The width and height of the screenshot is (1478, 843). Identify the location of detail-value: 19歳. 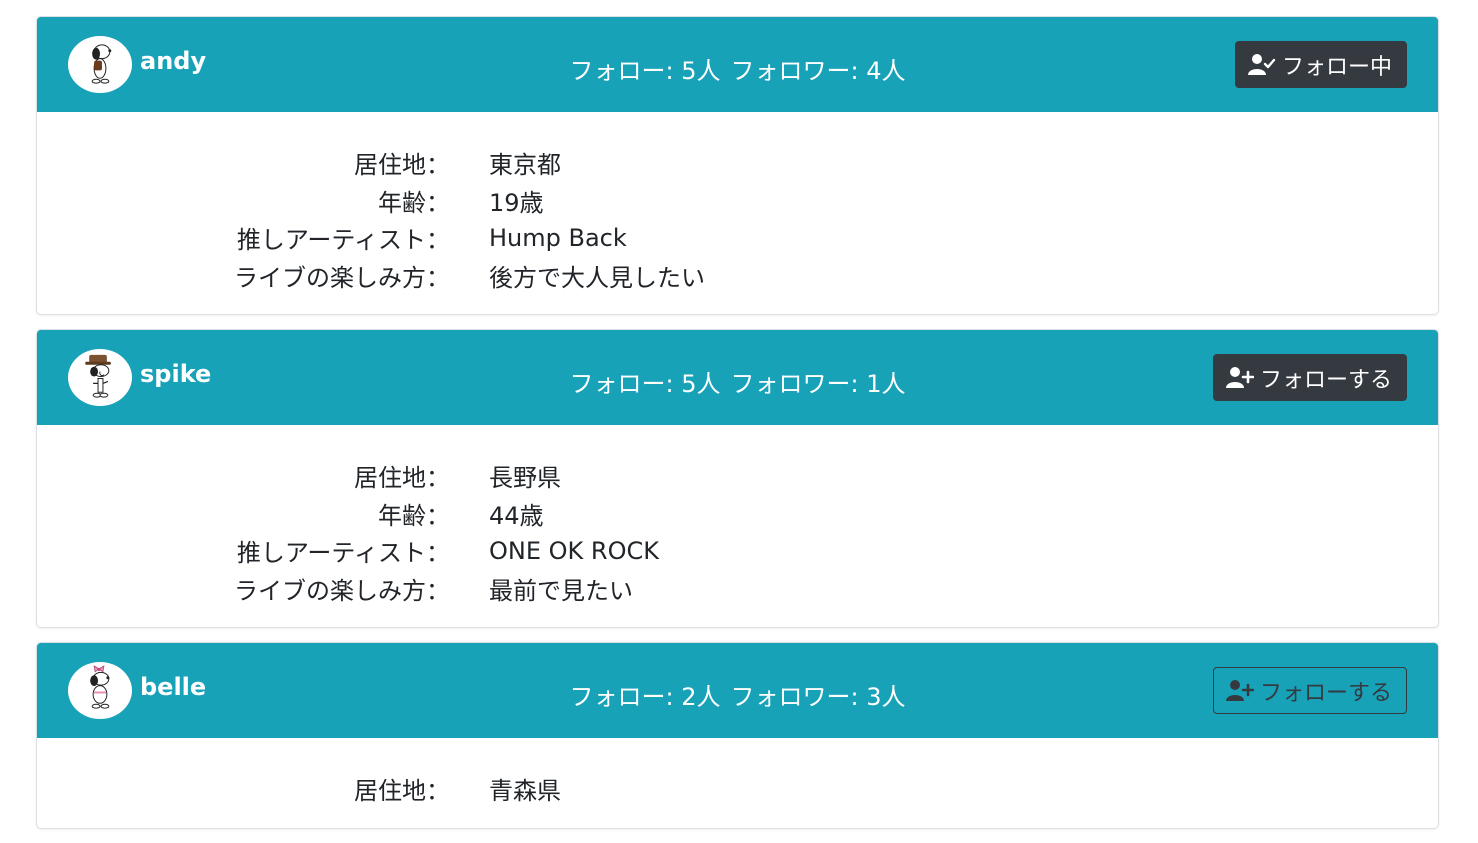
(516, 202).